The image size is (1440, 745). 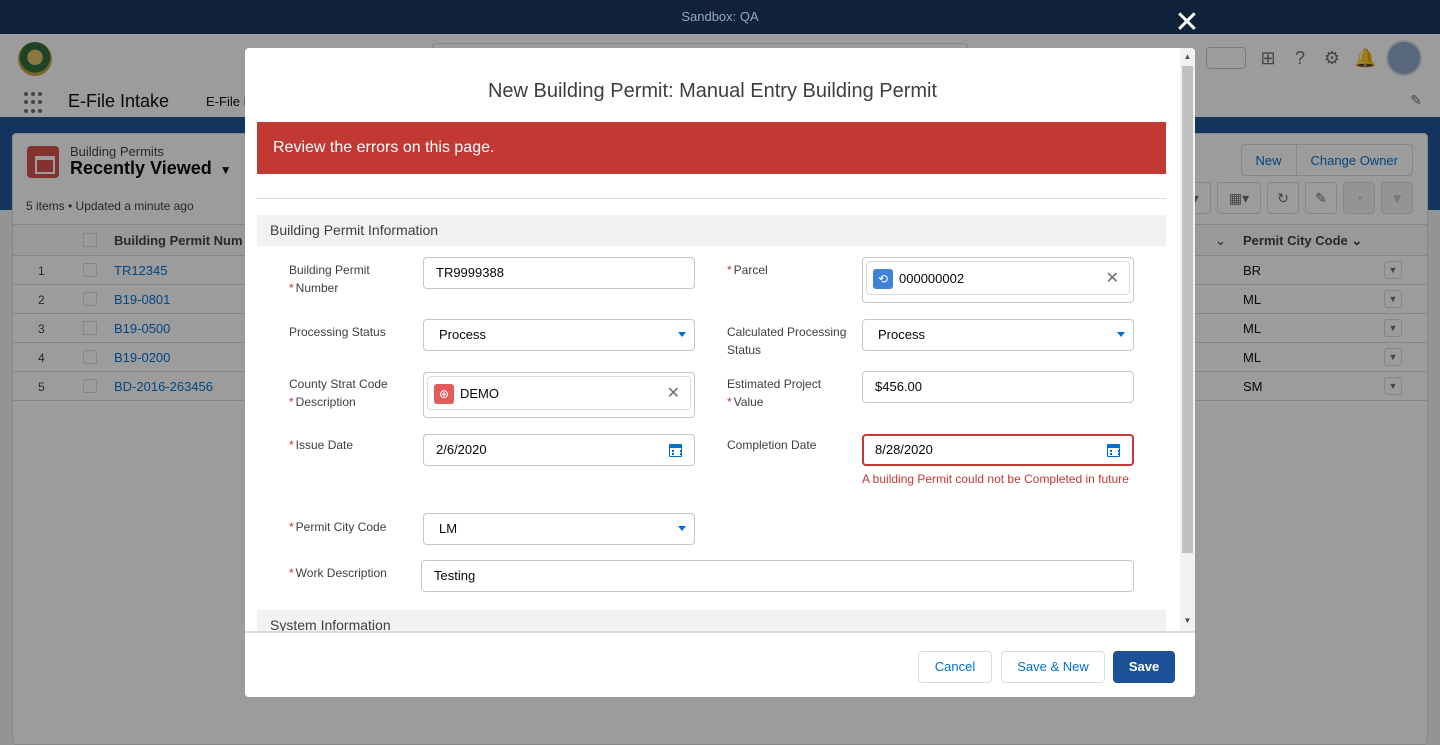 I want to click on completion-date-field: 8/28/2020, so click(x=998, y=450).